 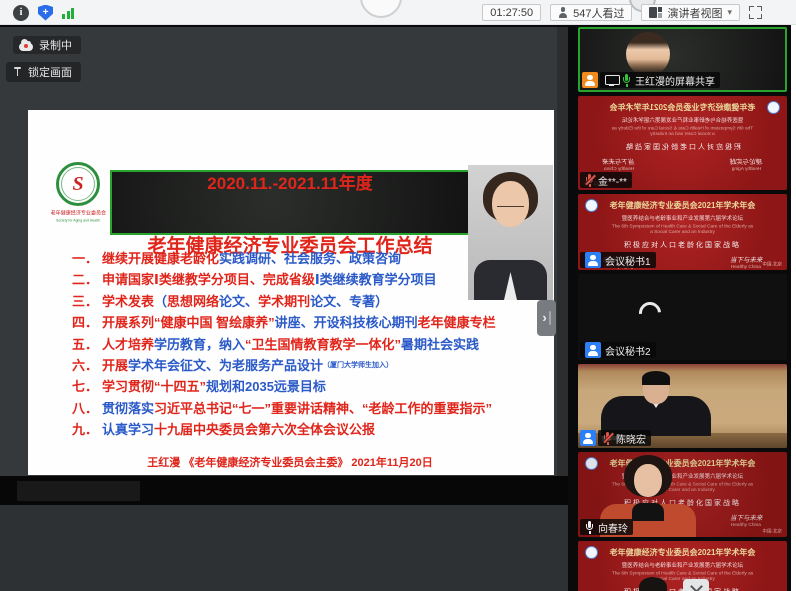 I want to click on loading-spinner, so click(x=650, y=313).